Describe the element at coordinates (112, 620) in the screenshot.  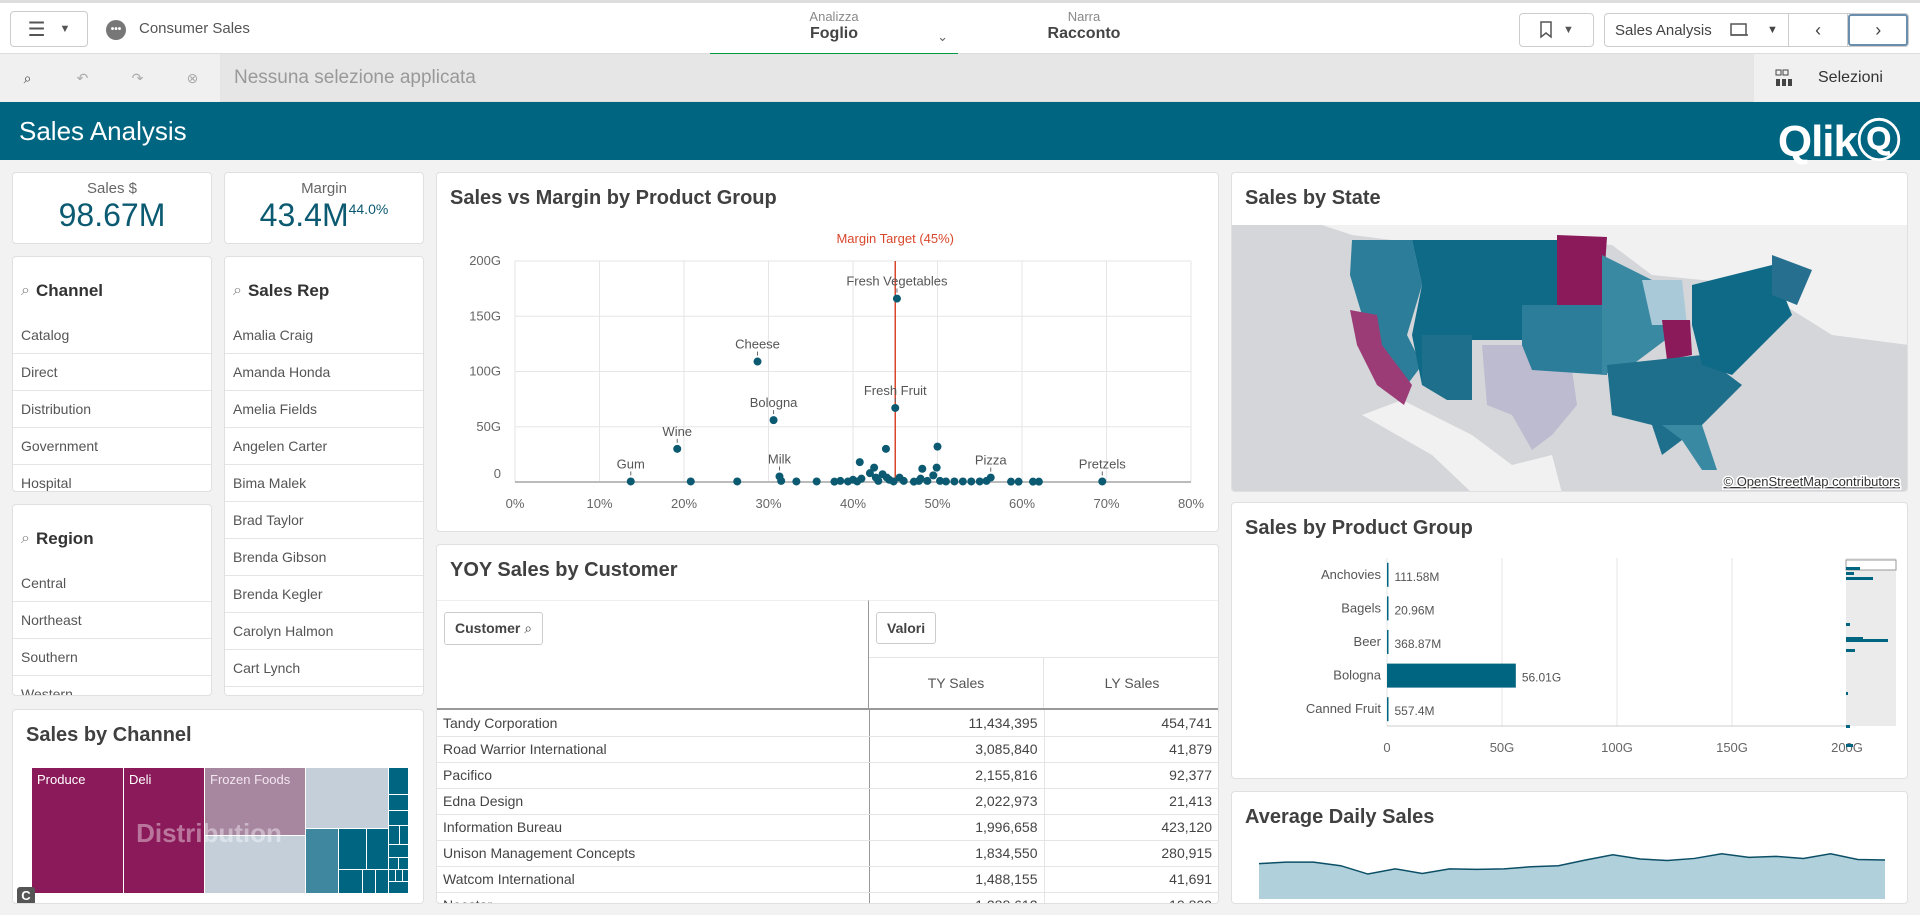
I see `list-item: Northeast` at that location.